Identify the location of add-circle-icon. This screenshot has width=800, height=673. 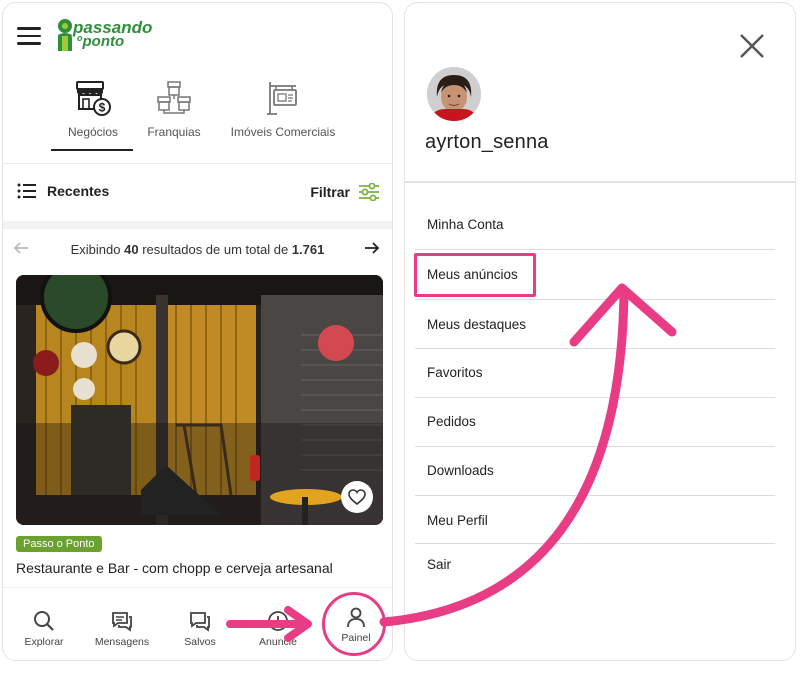
(278, 621).